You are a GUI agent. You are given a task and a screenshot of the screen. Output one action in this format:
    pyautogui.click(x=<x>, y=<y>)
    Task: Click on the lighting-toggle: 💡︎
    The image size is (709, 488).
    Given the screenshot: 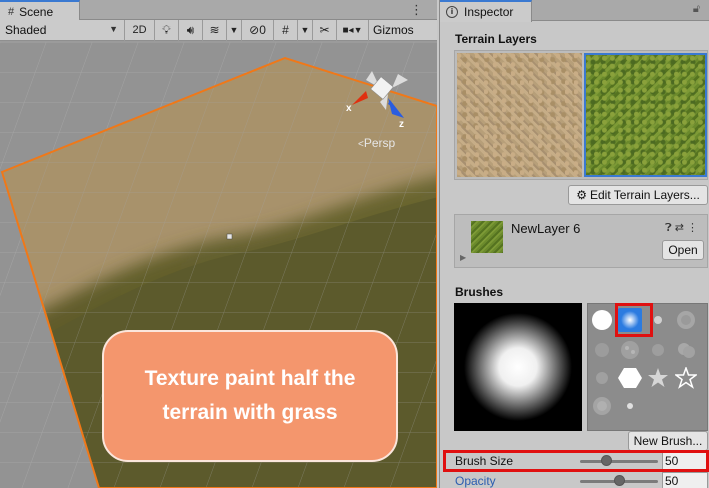 What is the action you would take?
    pyautogui.click(x=167, y=30)
    